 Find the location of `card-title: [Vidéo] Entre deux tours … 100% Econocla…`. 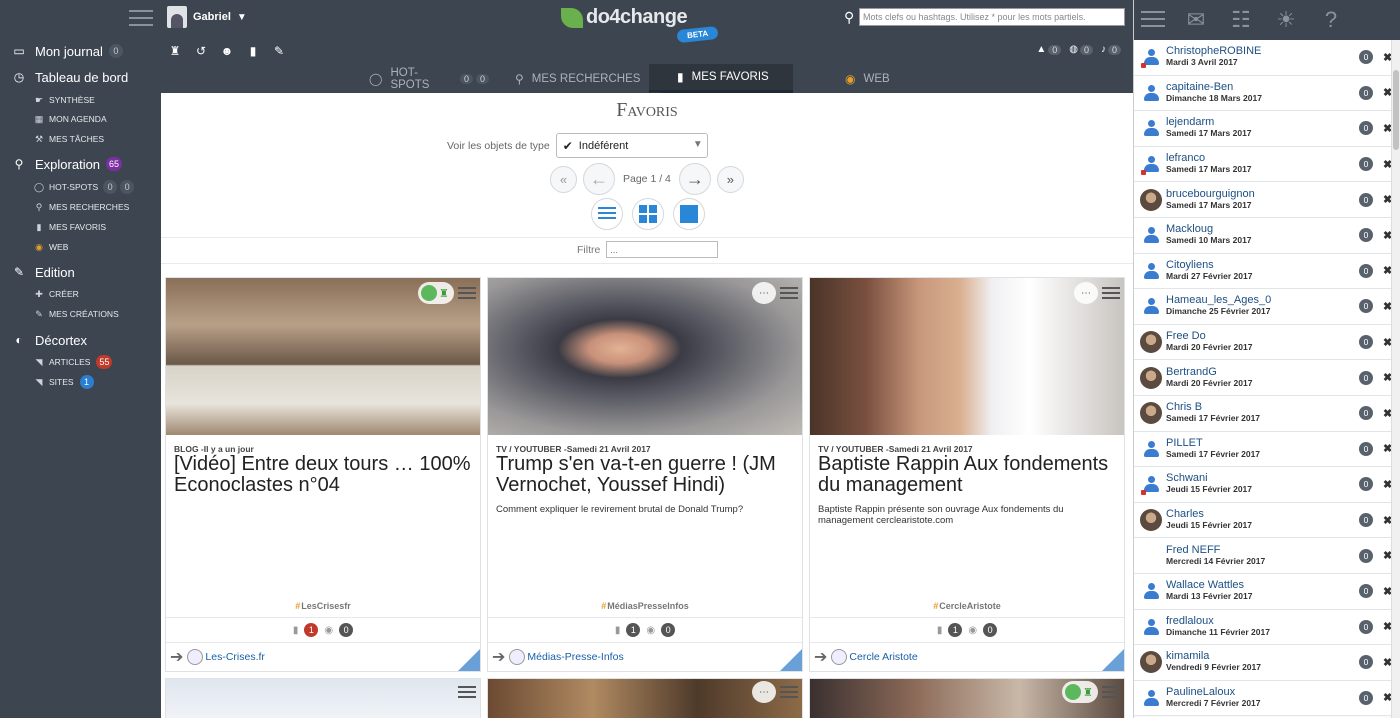

card-title: [Vidéo] Entre deux tours … 100% Econocla… is located at coordinates (324, 475).